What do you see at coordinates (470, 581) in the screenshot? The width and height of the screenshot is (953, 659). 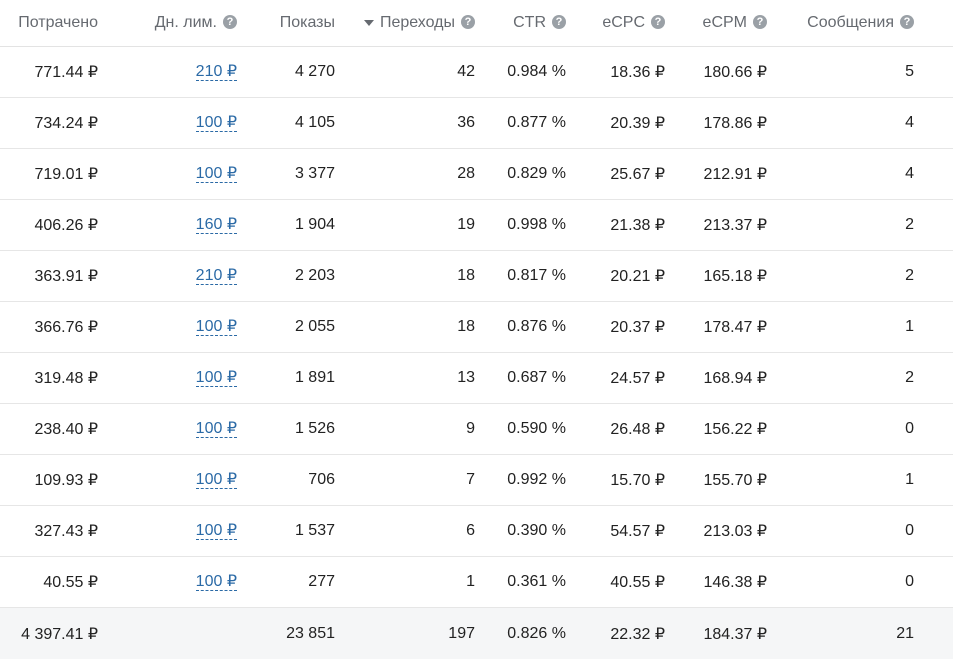 I see `cell-clicks: 1` at bounding box center [470, 581].